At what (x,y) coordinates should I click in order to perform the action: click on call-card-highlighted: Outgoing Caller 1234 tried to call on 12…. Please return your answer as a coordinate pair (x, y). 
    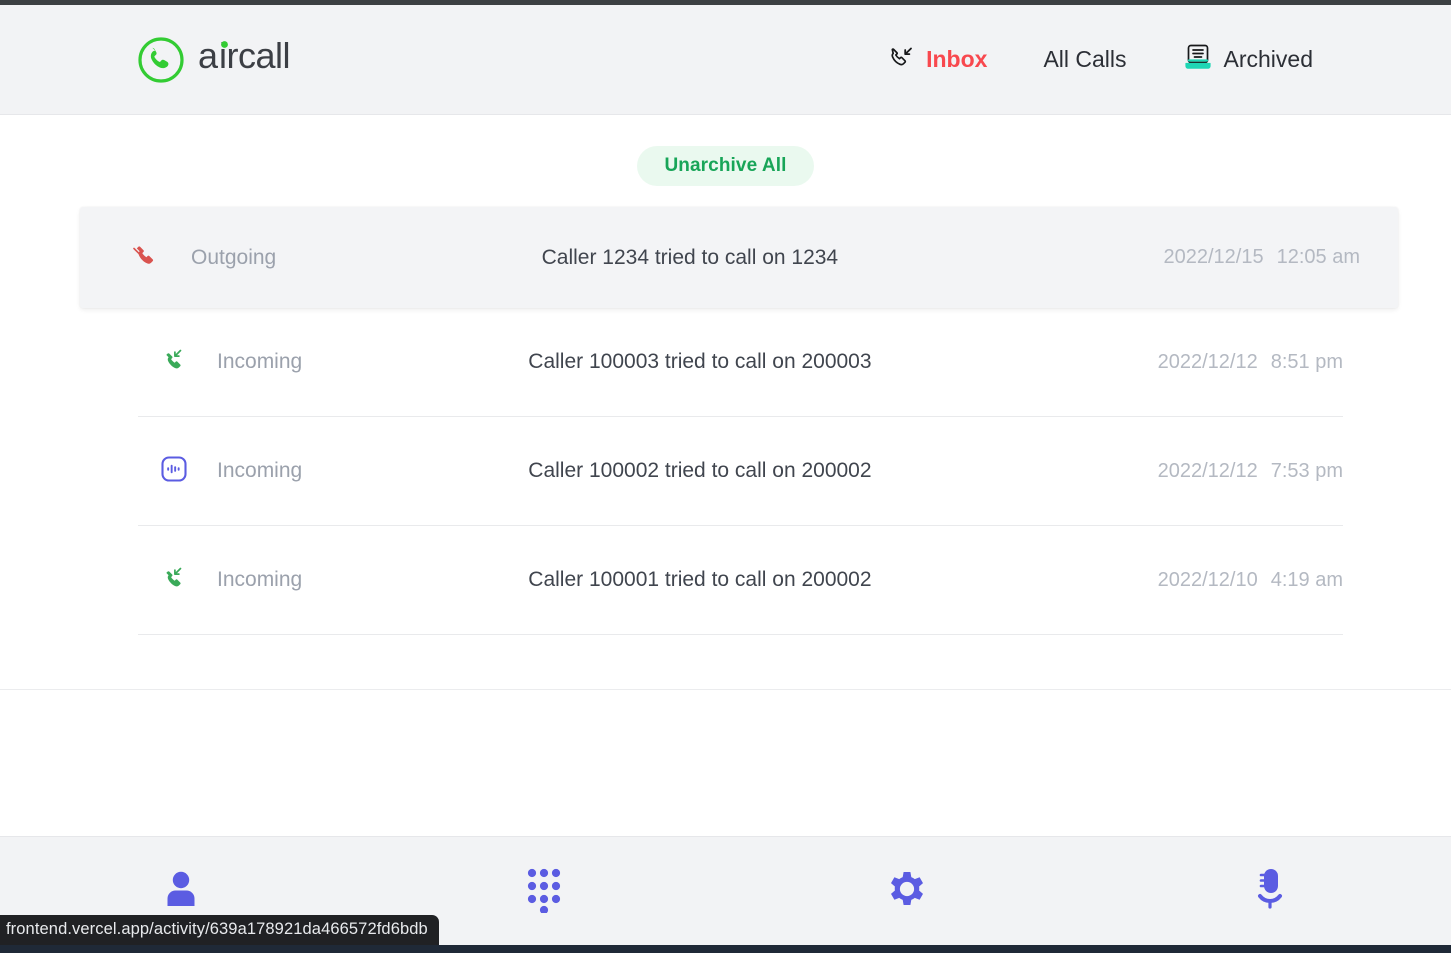
    Looking at the image, I should click on (739, 257).